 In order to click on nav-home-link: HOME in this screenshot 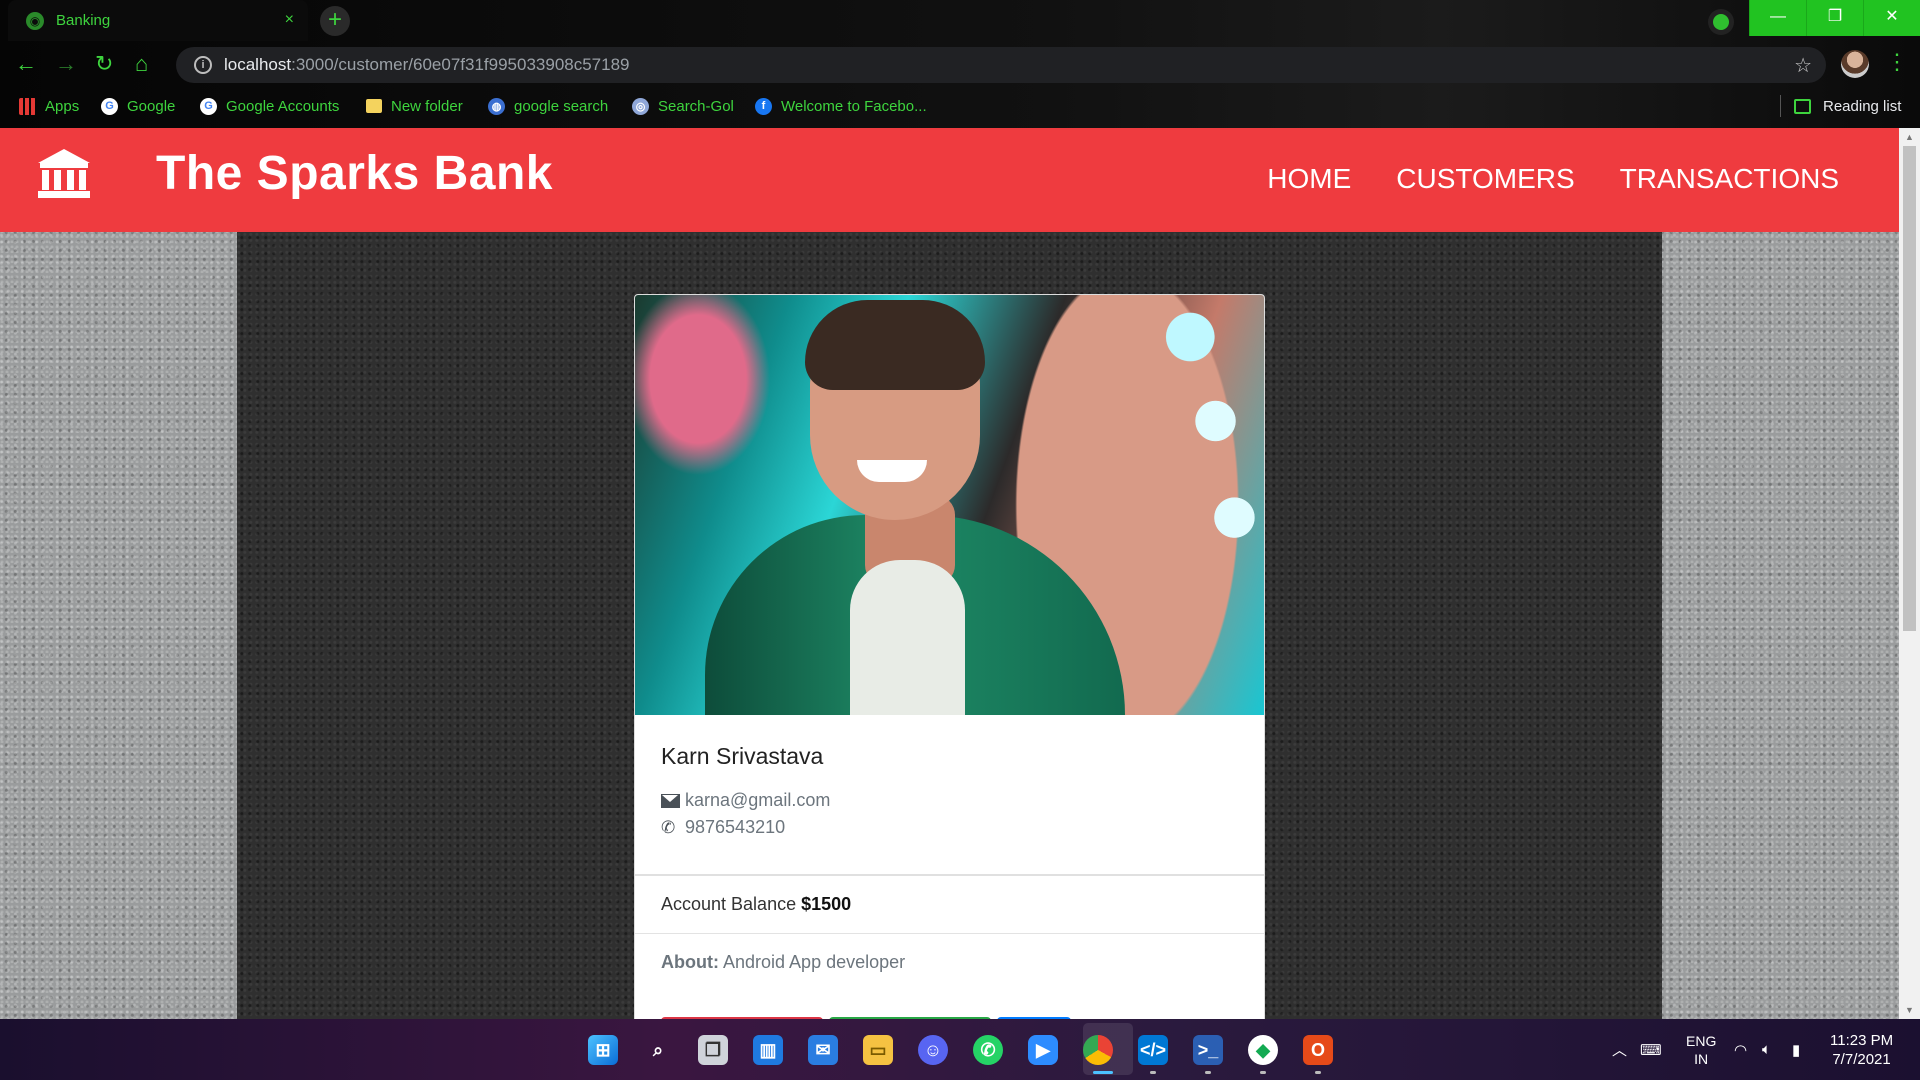, I will do `click(1309, 179)`.